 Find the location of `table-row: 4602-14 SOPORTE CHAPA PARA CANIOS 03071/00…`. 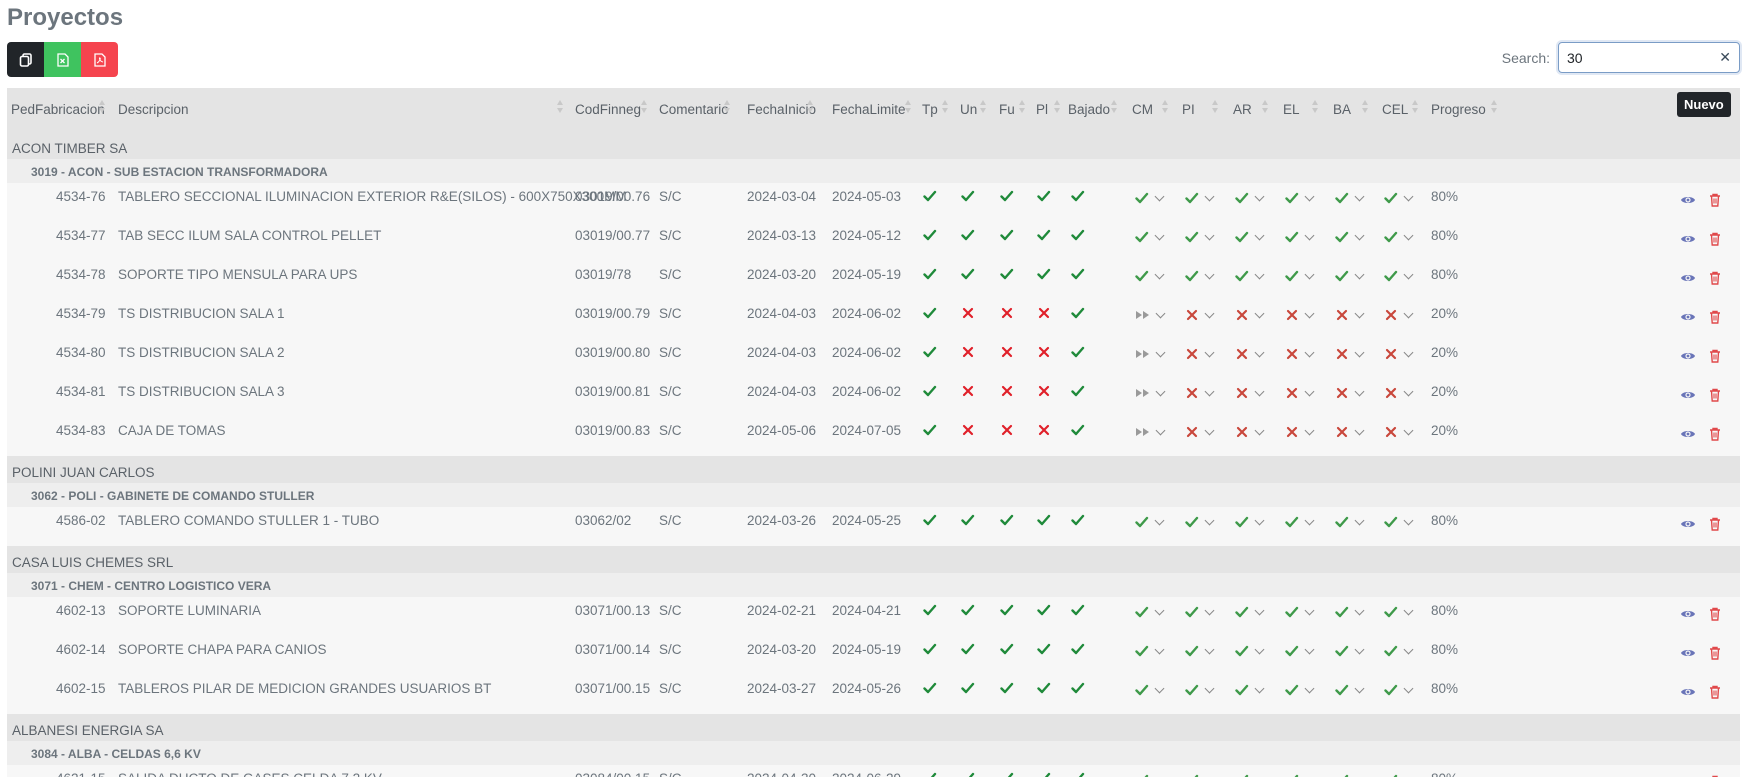

table-row: 4602-14 SOPORTE CHAPA PARA CANIOS 03071/00… is located at coordinates (873, 655).